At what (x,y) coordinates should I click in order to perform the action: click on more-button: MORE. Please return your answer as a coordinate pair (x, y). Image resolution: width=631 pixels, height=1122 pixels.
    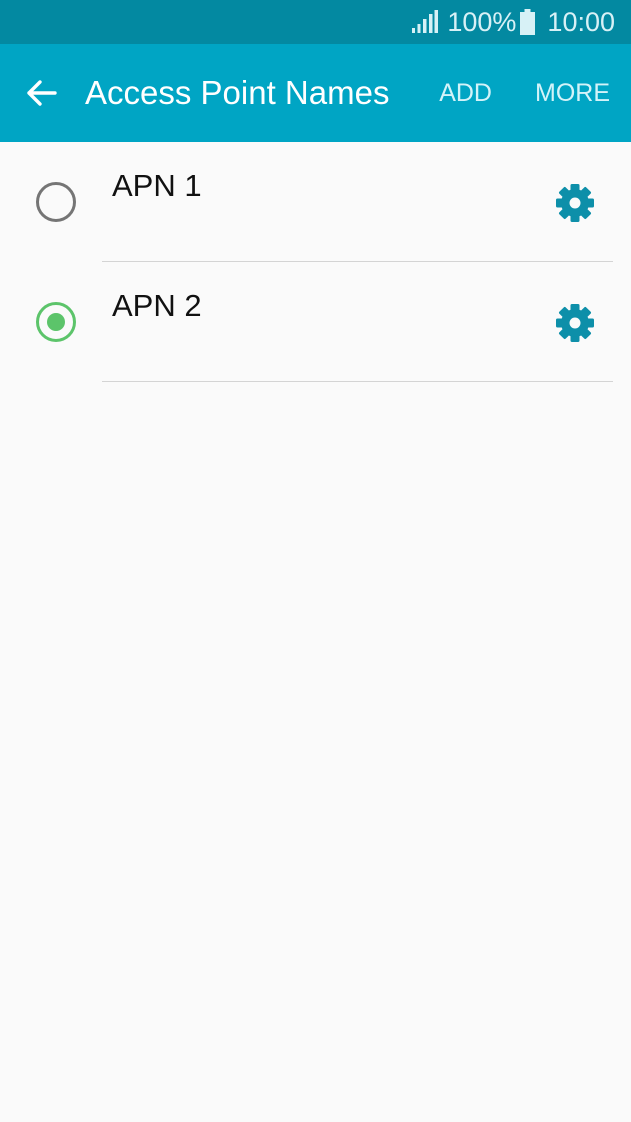
    Looking at the image, I should click on (572, 93).